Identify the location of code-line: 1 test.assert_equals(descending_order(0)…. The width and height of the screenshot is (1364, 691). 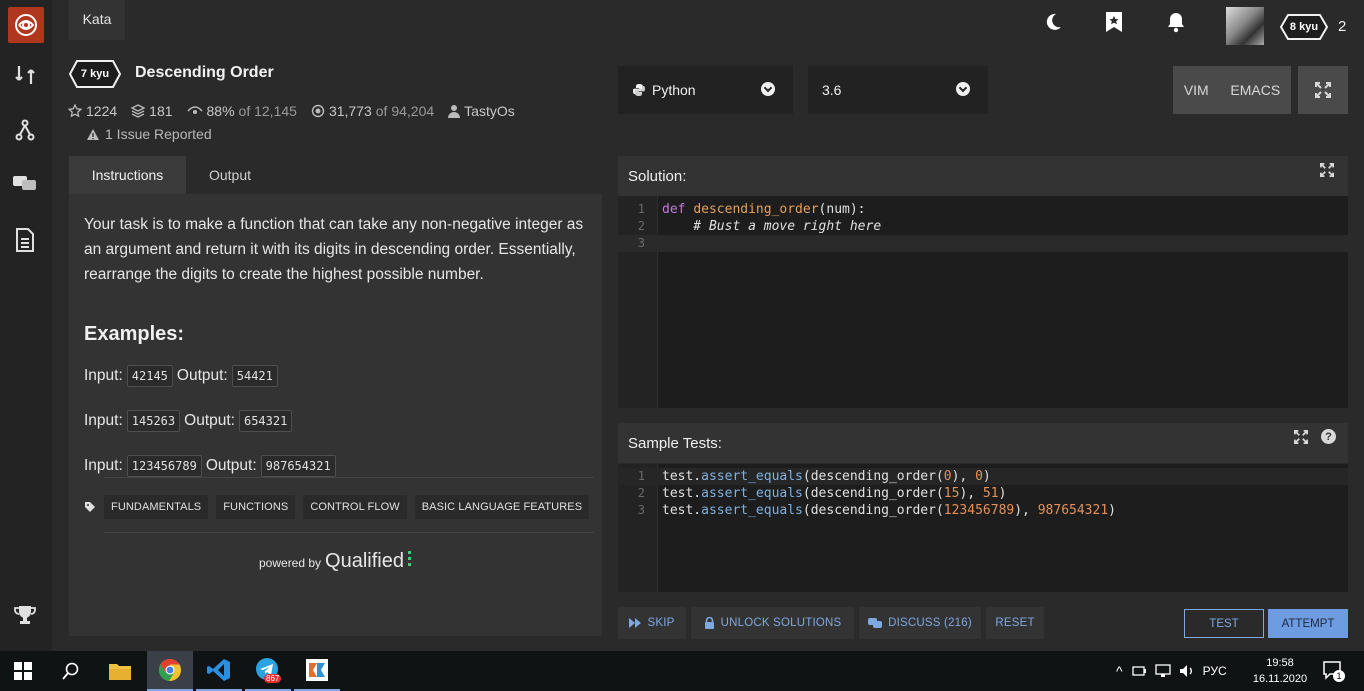
(983, 476).